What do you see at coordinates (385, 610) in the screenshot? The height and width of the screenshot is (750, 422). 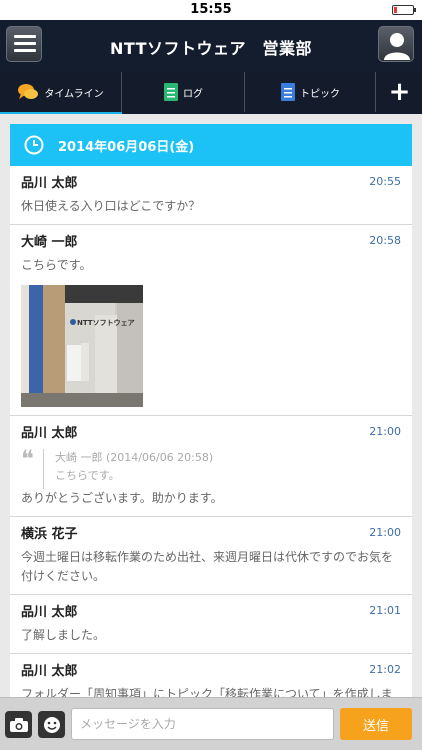 I see `message-time: 21:01` at bounding box center [385, 610].